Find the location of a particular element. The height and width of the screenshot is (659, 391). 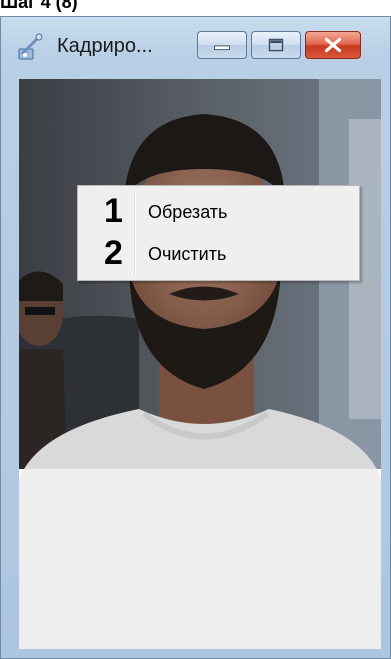

minimize-button is located at coordinates (222, 45).